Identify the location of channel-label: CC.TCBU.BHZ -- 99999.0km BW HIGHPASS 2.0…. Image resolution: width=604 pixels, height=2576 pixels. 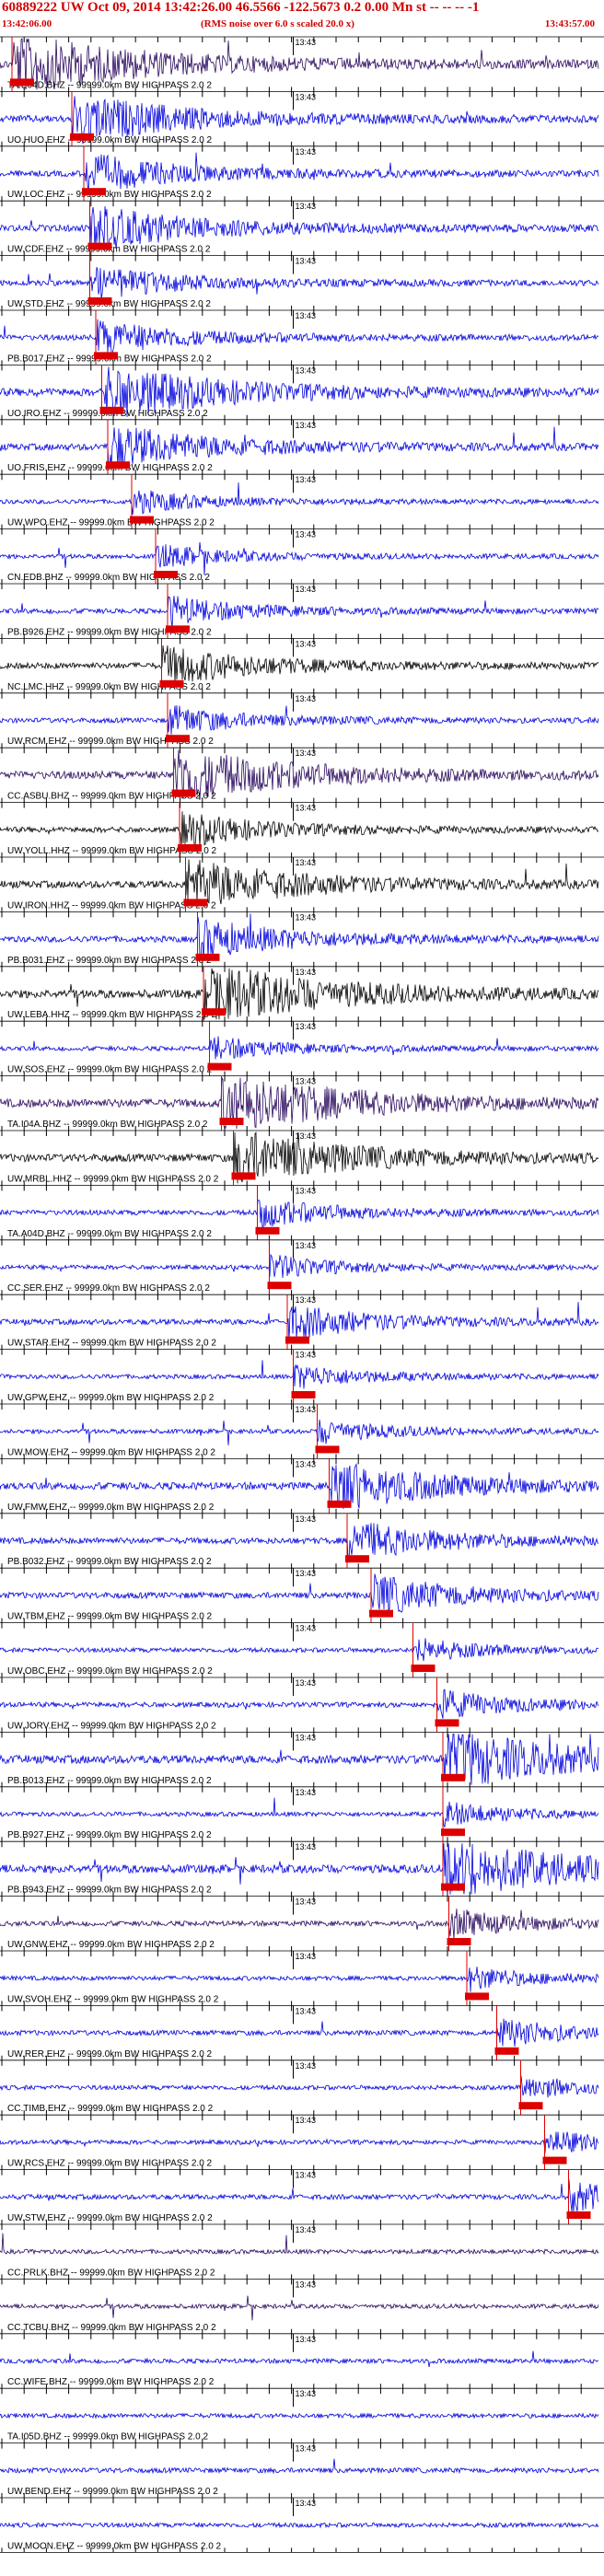
(111, 2328).